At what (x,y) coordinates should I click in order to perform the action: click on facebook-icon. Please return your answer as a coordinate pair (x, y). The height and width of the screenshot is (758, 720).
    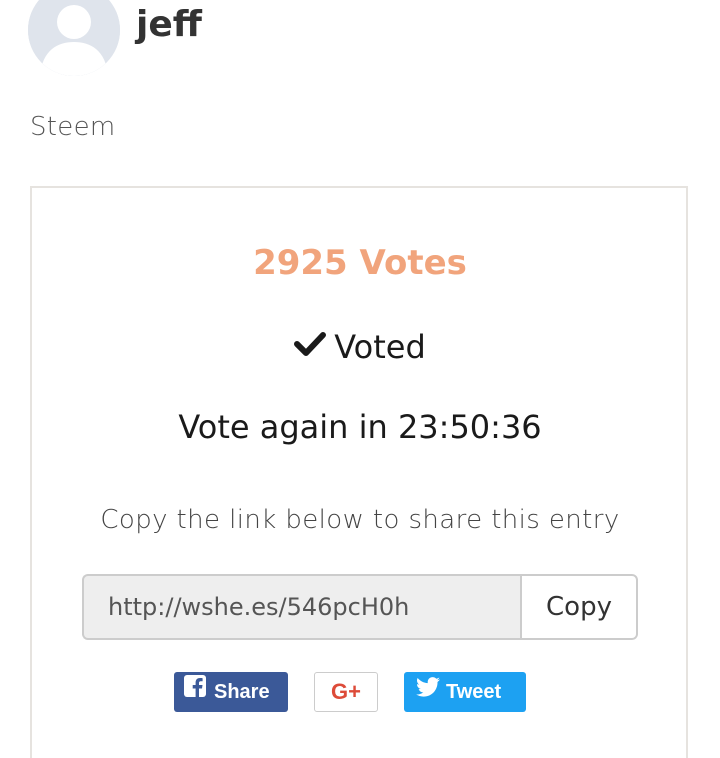
    Looking at the image, I should click on (195, 691).